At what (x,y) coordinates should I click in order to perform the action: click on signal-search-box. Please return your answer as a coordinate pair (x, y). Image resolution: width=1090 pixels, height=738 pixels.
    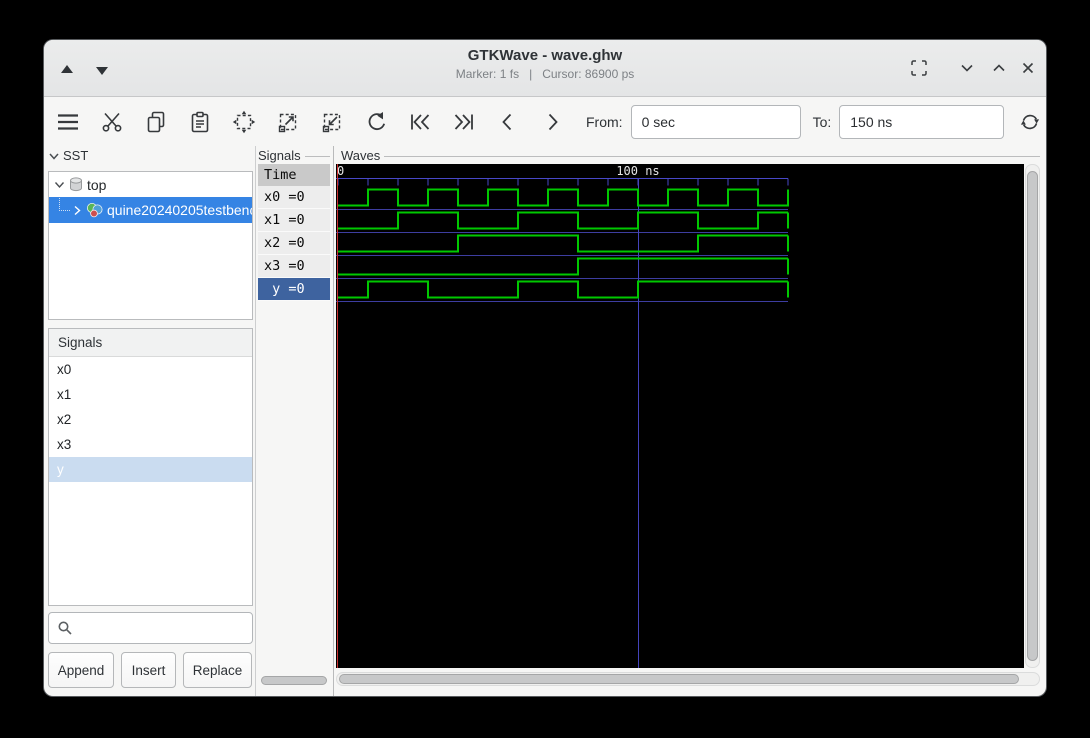
    Looking at the image, I should click on (153, 628).